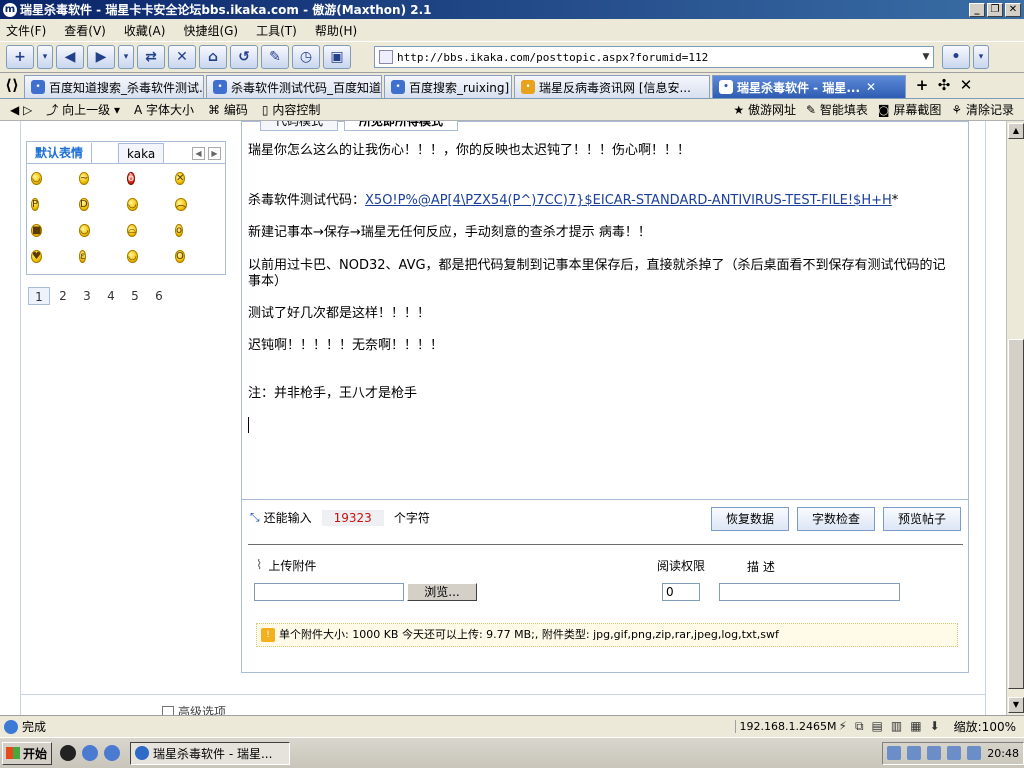 The width and height of the screenshot is (1024, 768). Describe the element at coordinates (213, 57) in the screenshot. I see `home-icon: ⌂` at that location.